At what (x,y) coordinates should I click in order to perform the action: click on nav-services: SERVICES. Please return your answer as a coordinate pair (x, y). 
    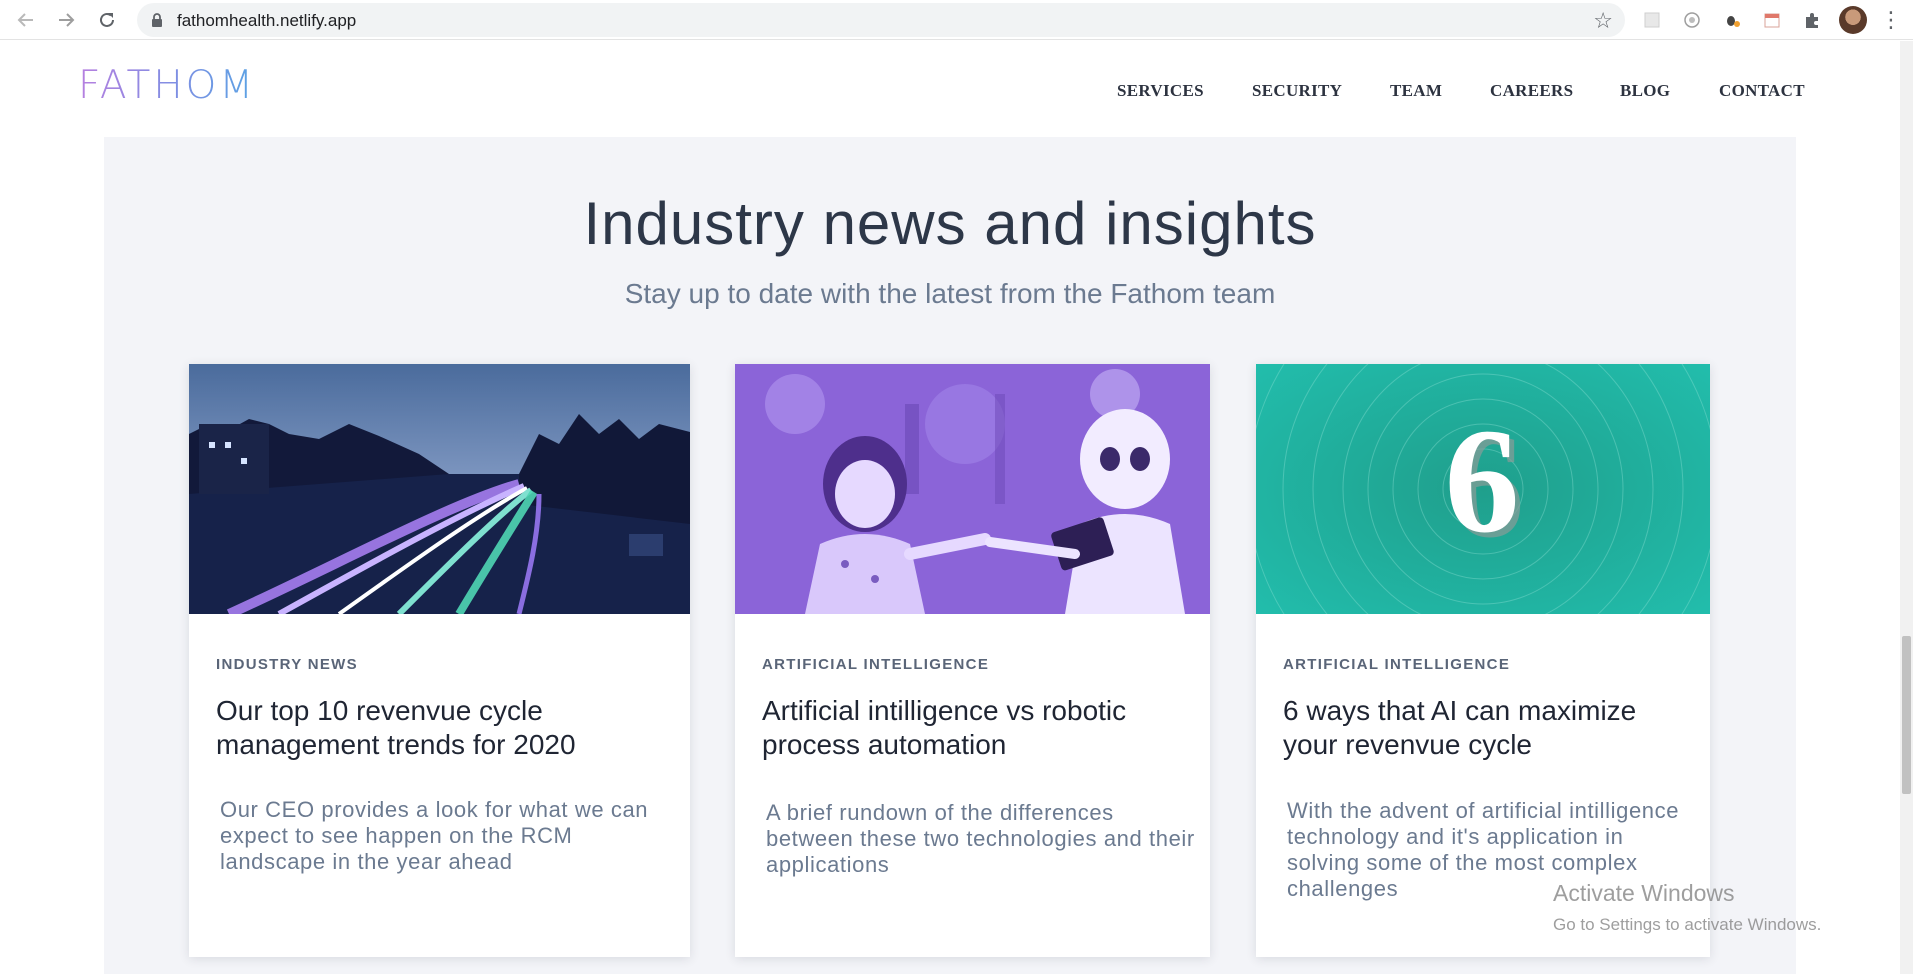
    Looking at the image, I should click on (1160, 91).